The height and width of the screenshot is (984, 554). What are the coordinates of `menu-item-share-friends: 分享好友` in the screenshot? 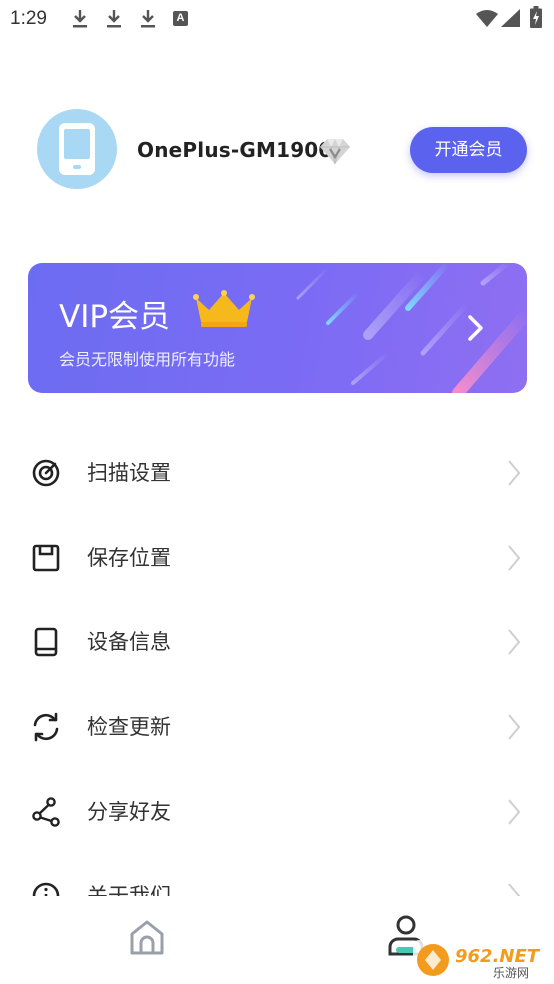 It's located at (277, 819).